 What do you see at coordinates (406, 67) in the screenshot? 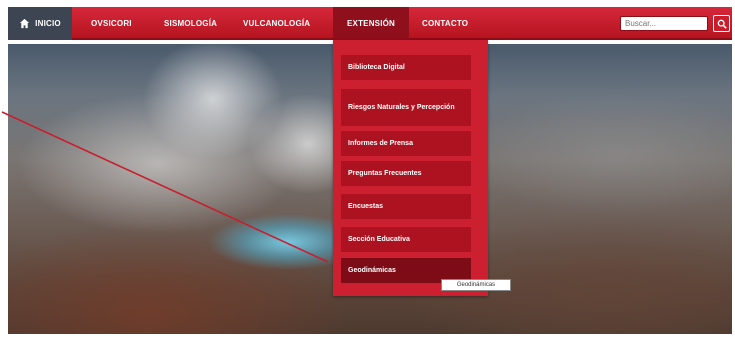
I see `menu-item-biblioteca-digital: Biblioteca Digital` at bounding box center [406, 67].